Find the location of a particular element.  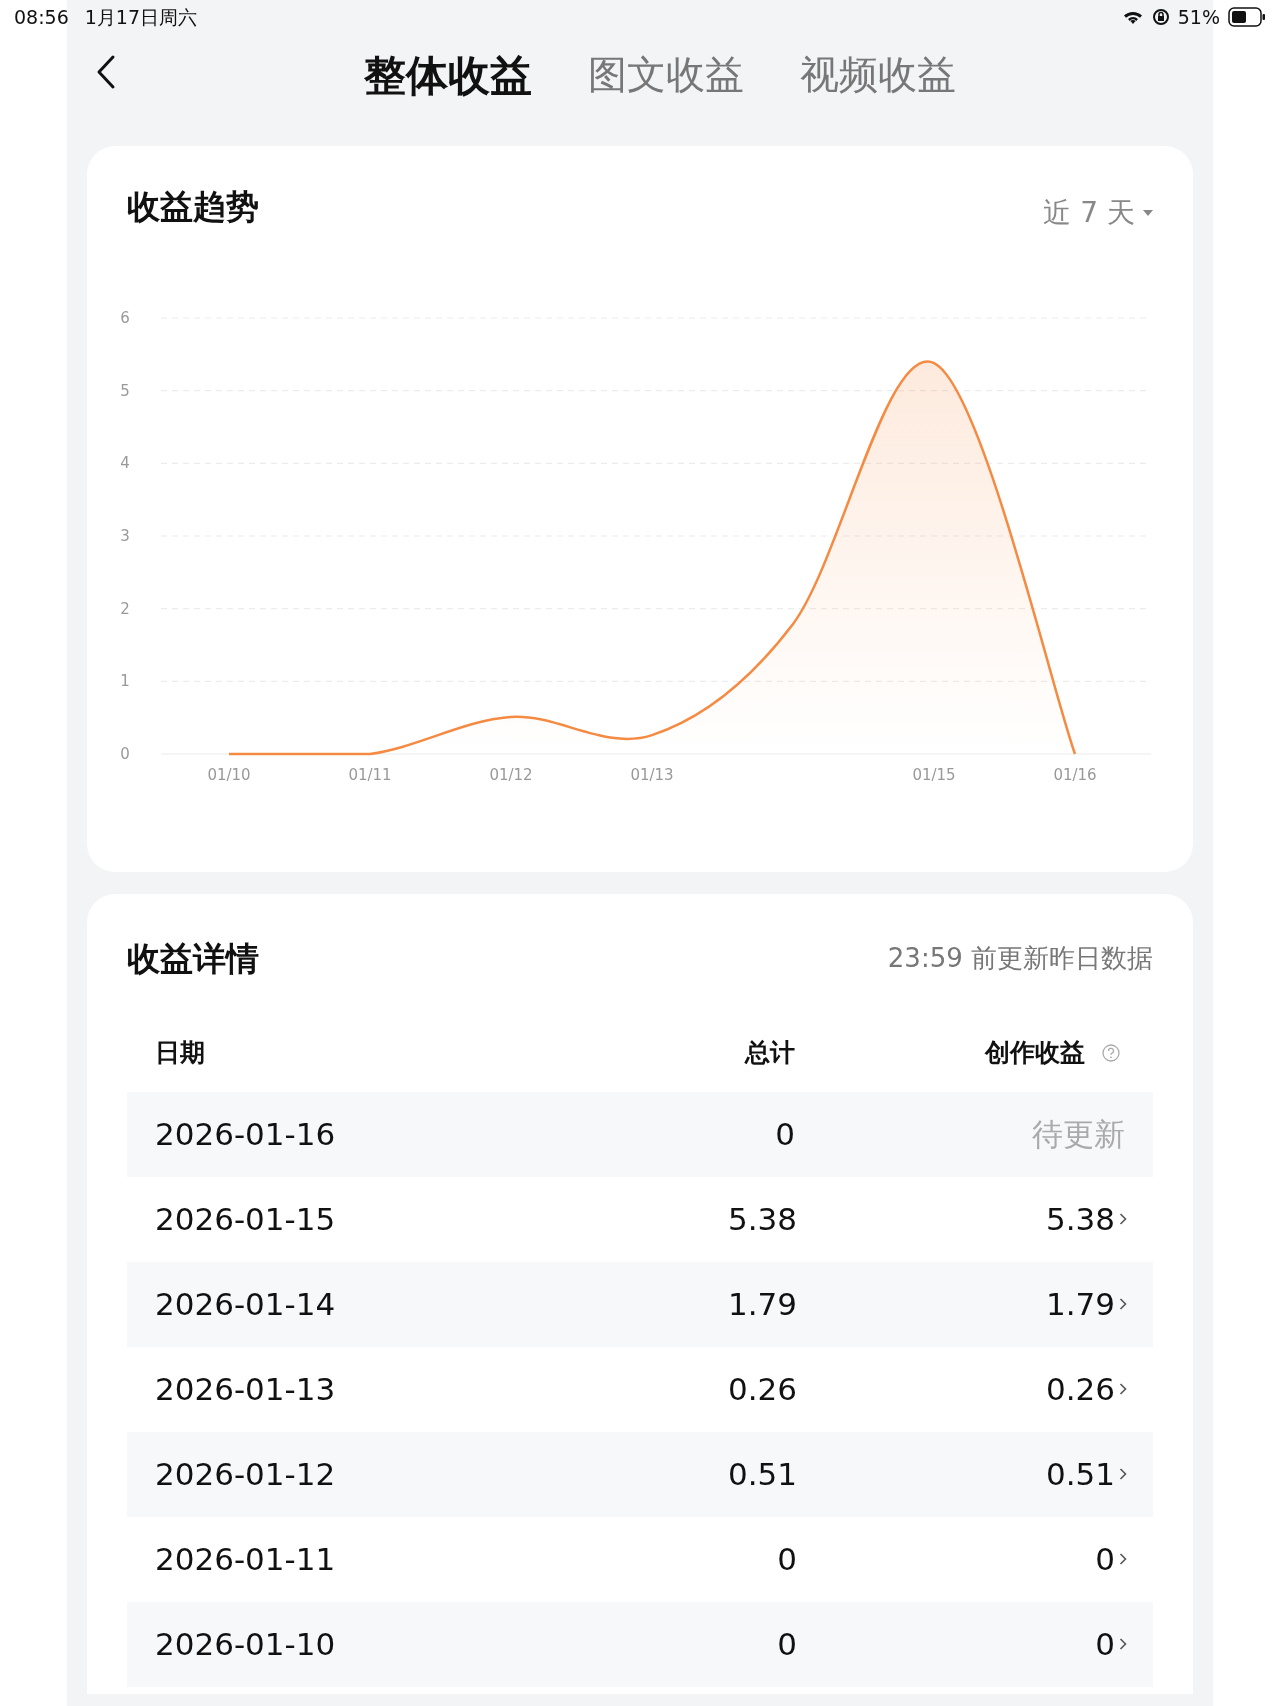

tab: 视频收益 is located at coordinates (878, 75).